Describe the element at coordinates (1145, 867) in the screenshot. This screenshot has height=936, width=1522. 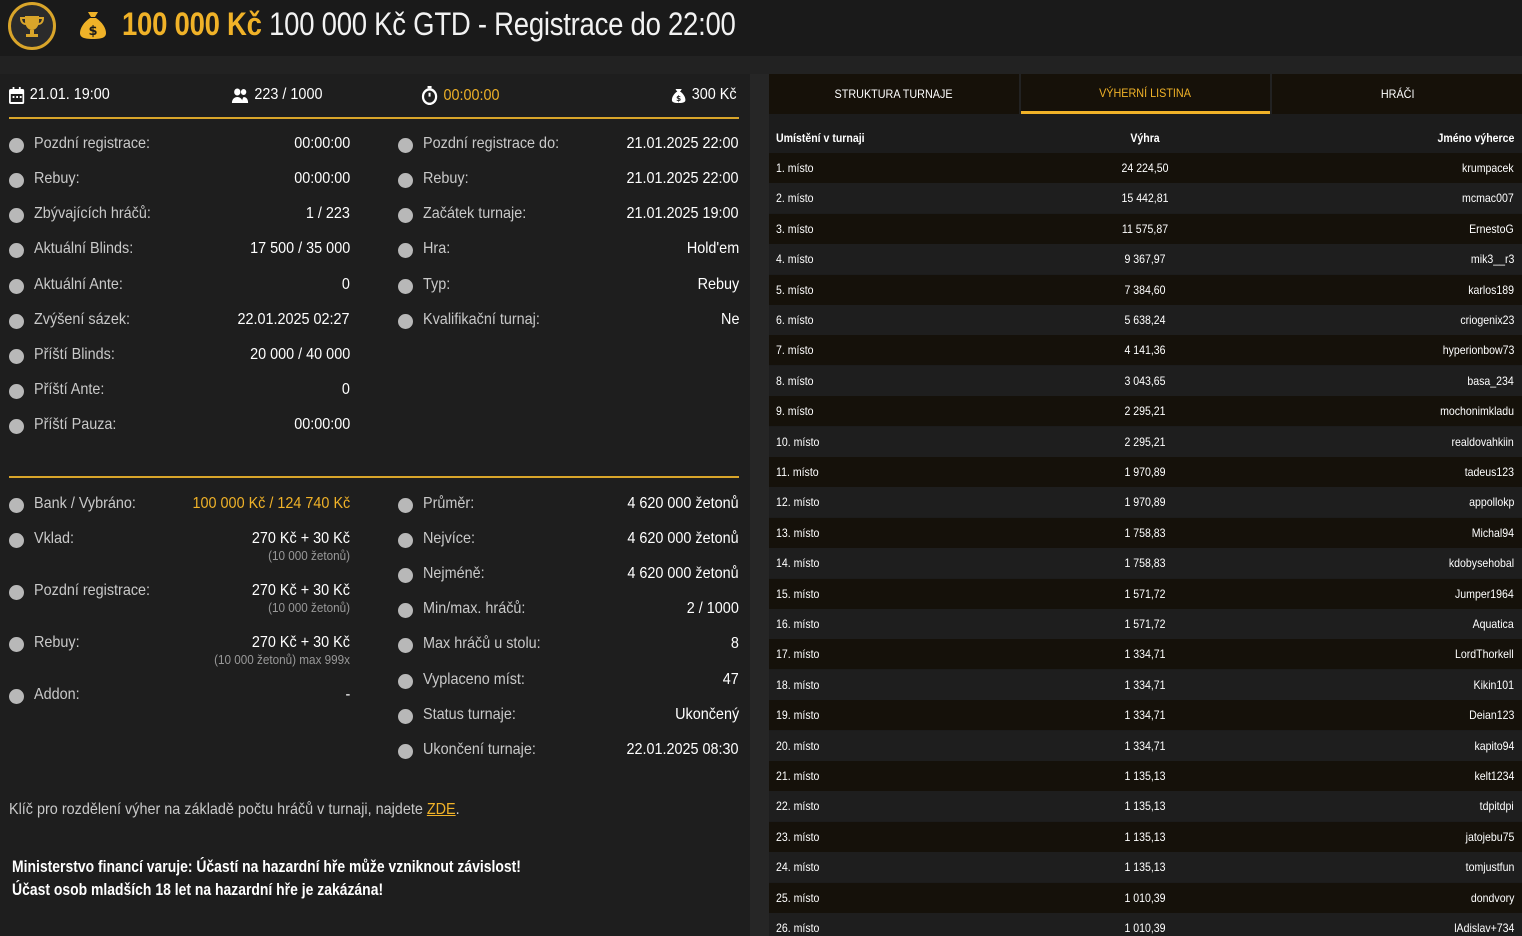
I see `table-row: 24. místo 1 135,13 tomjustfun` at that location.